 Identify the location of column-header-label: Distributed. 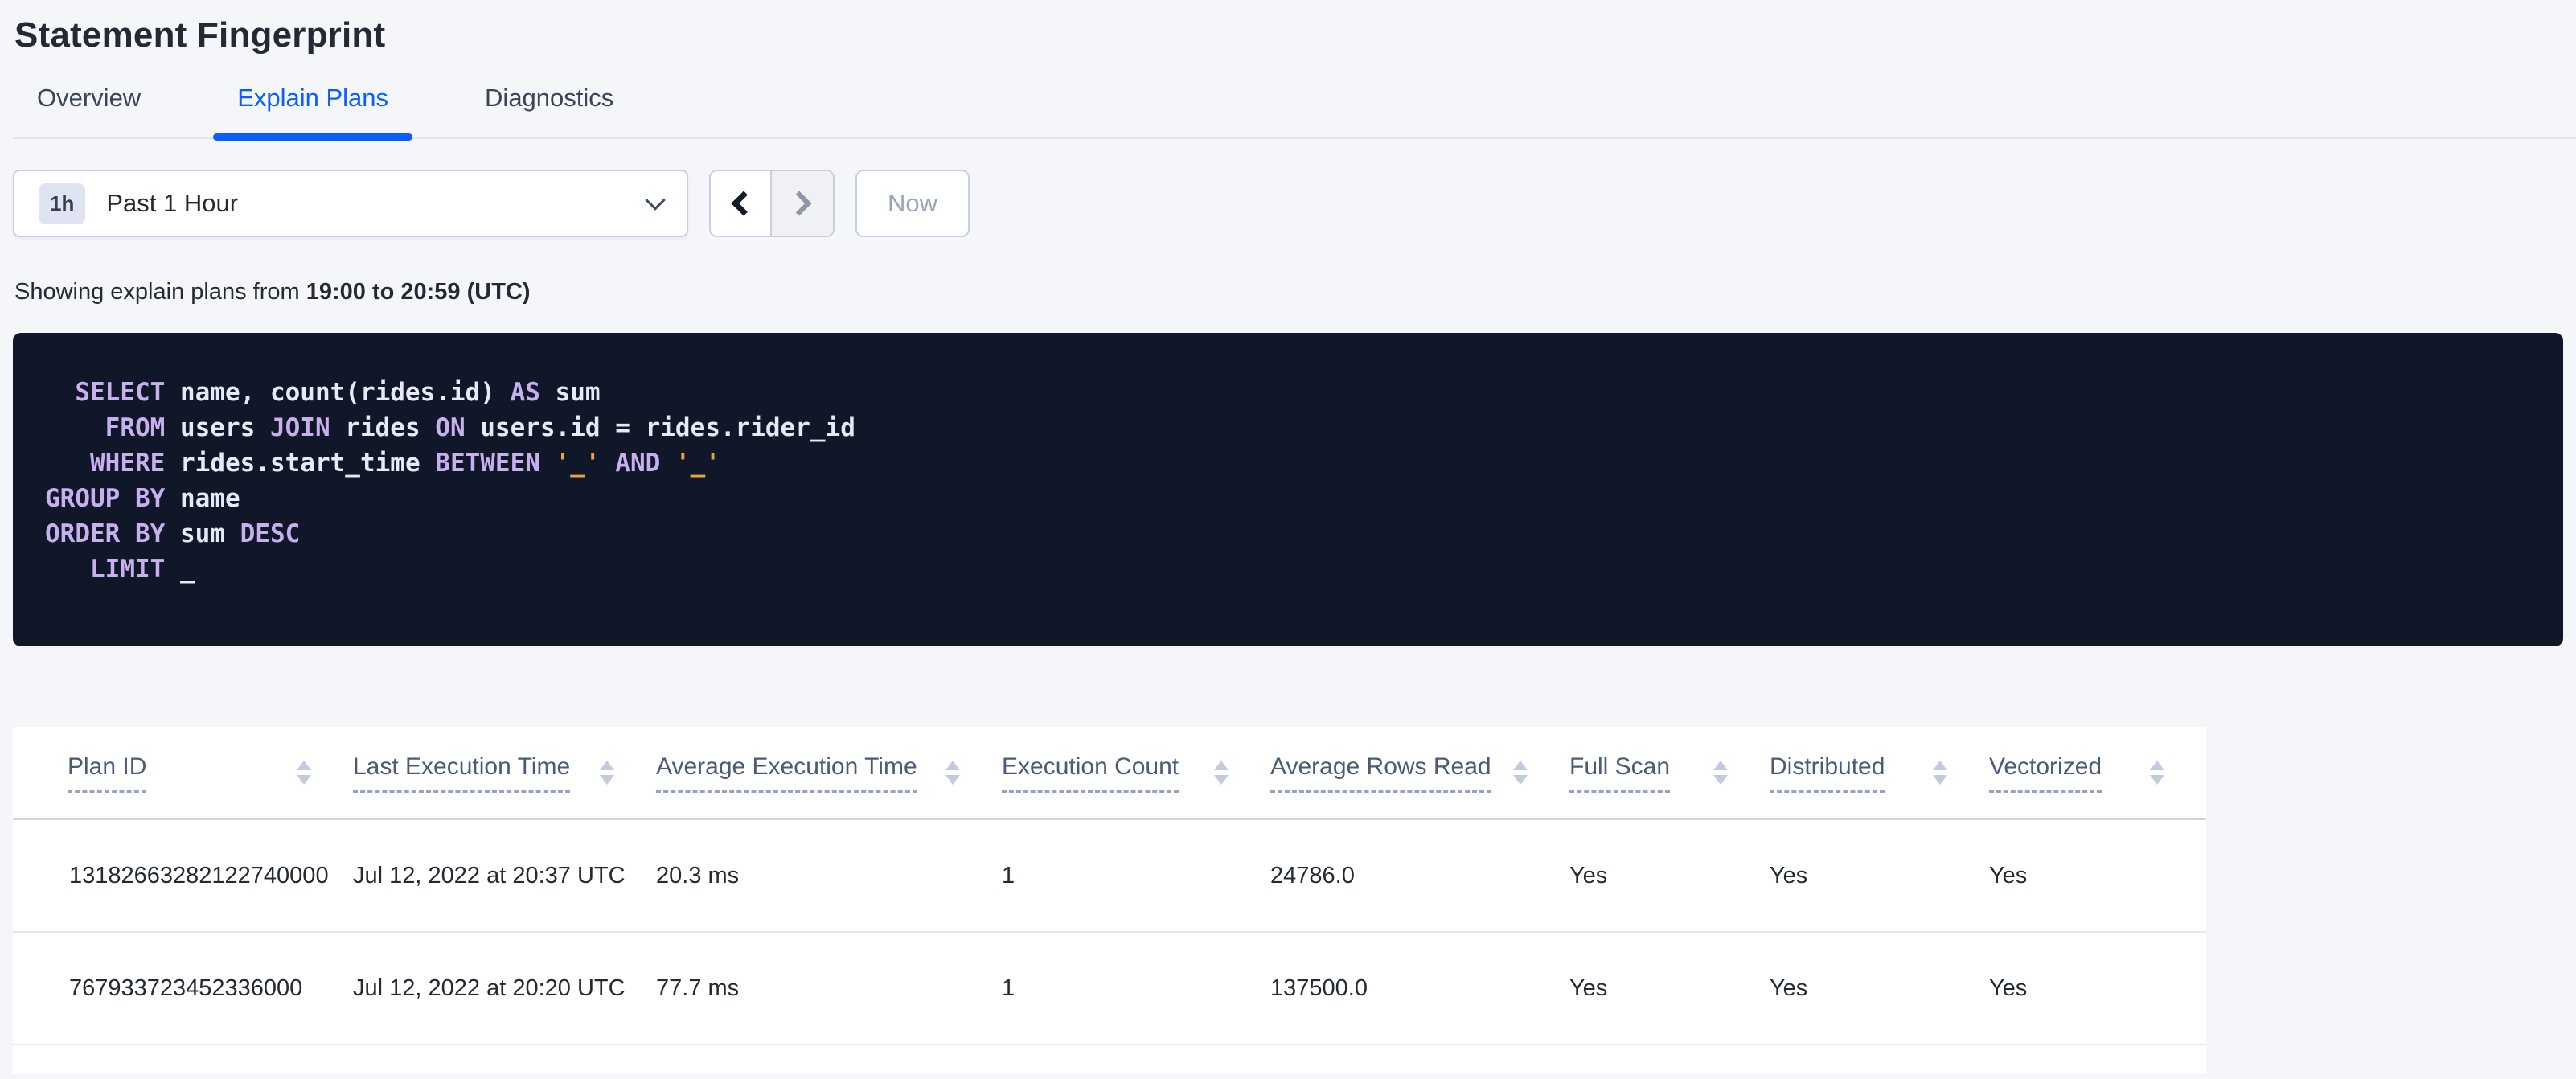
(1828, 773).